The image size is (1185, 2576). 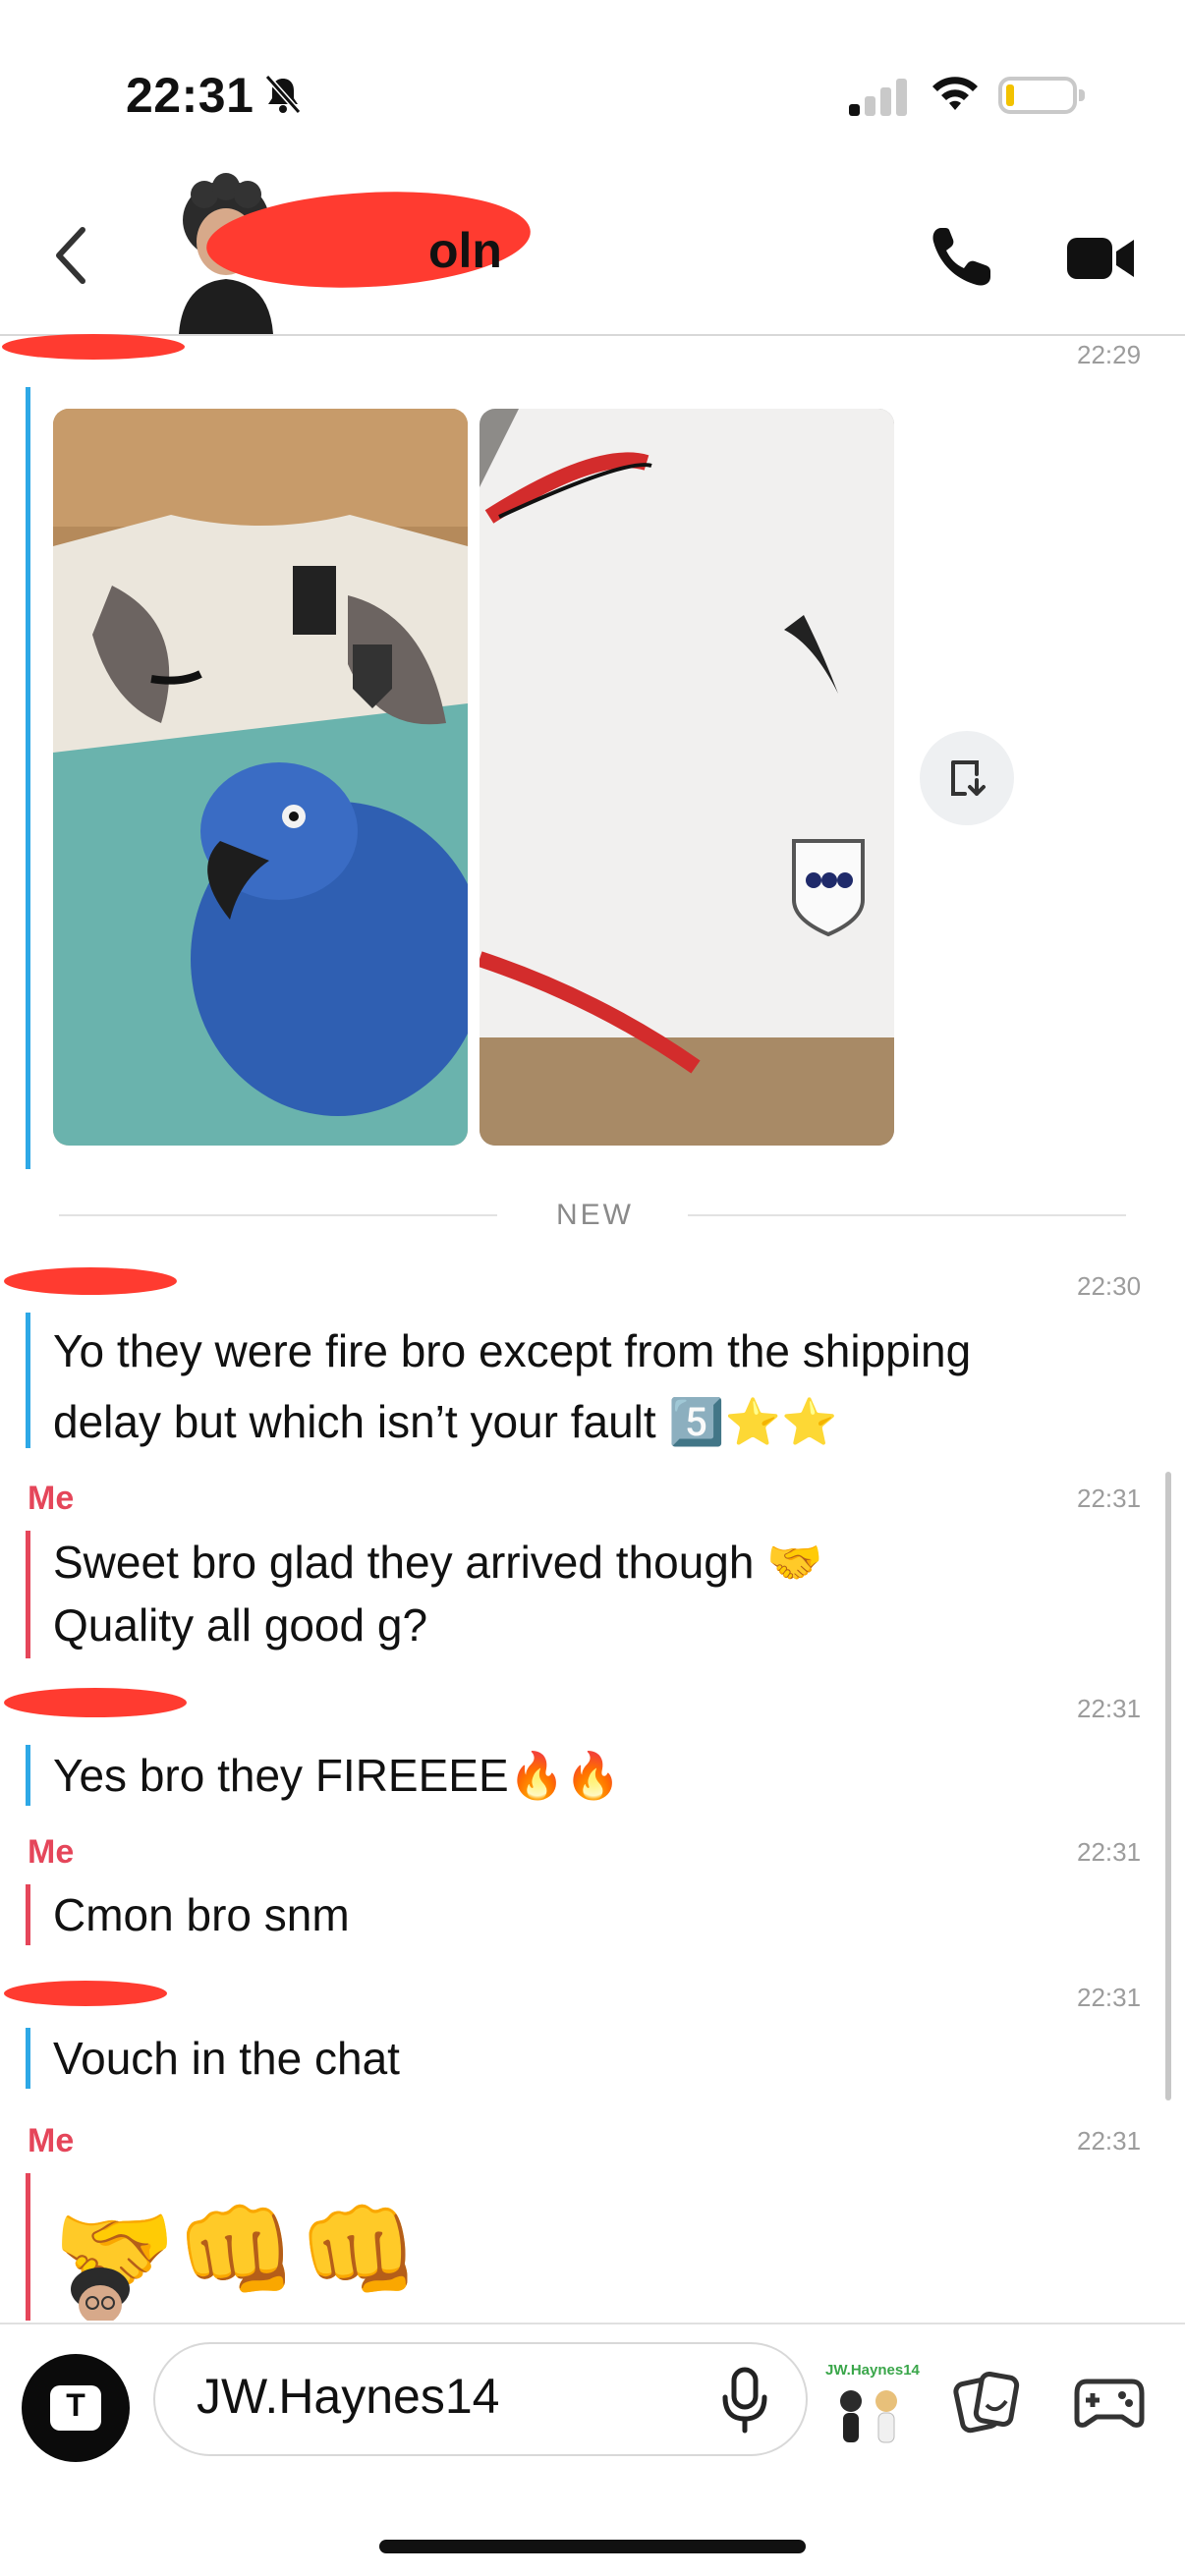 I want to click on phone-call-icon, so click(x=961, y=257).